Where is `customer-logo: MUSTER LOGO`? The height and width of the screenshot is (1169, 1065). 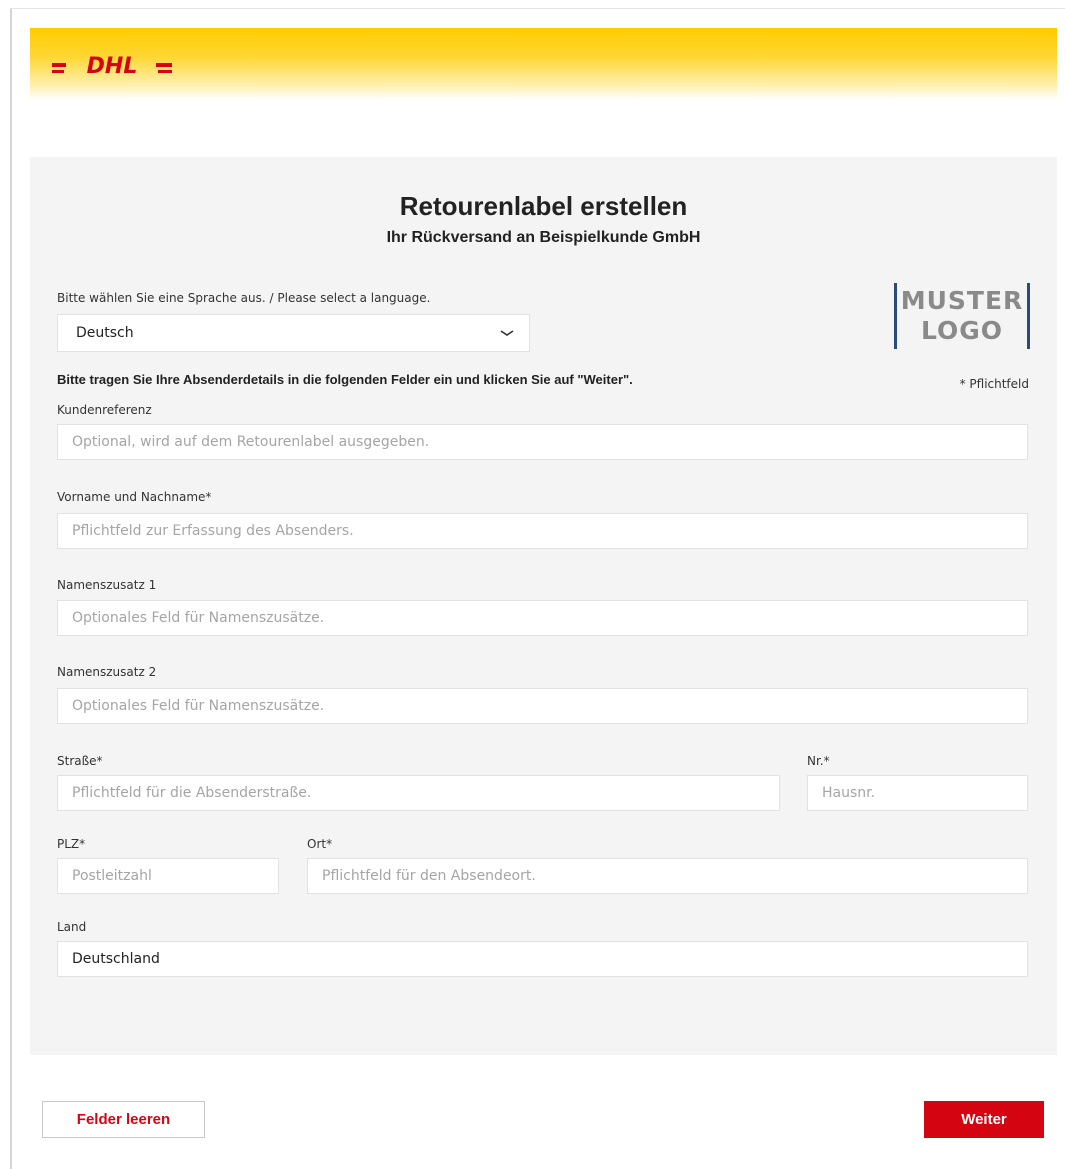 customer-logo: MUSTER LOGO is located at coordinates (962, 316).